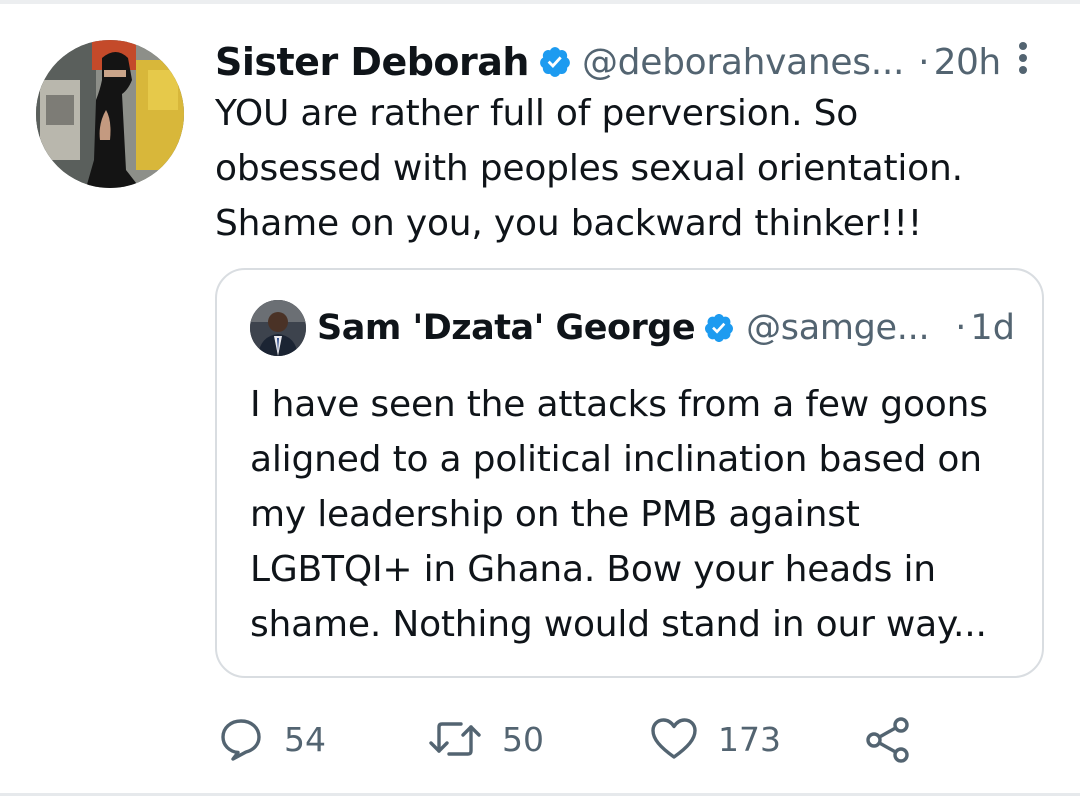 This screenshot has height=800, width=1080. I want to click on like-button: 173, so click(715, 739).